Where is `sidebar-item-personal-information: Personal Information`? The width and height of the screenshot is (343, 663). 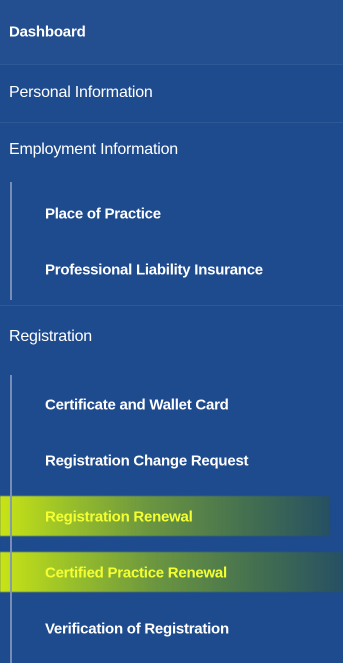
sidebar-item-personal-information: Personal Information is located at coordinates (171, 93).